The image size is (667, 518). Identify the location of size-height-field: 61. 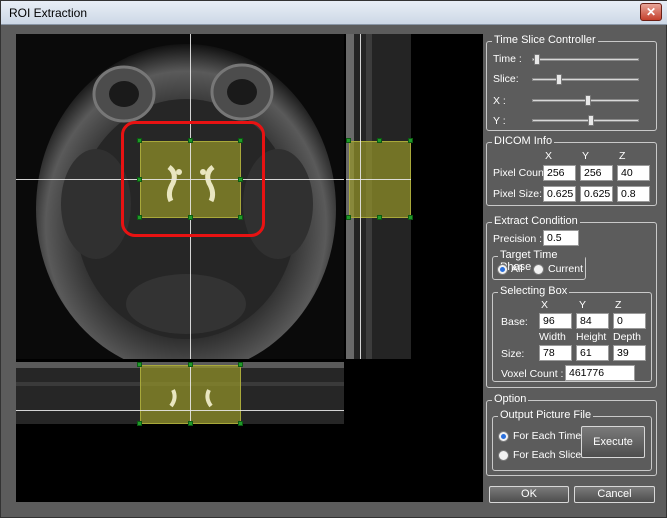
(592, 353).